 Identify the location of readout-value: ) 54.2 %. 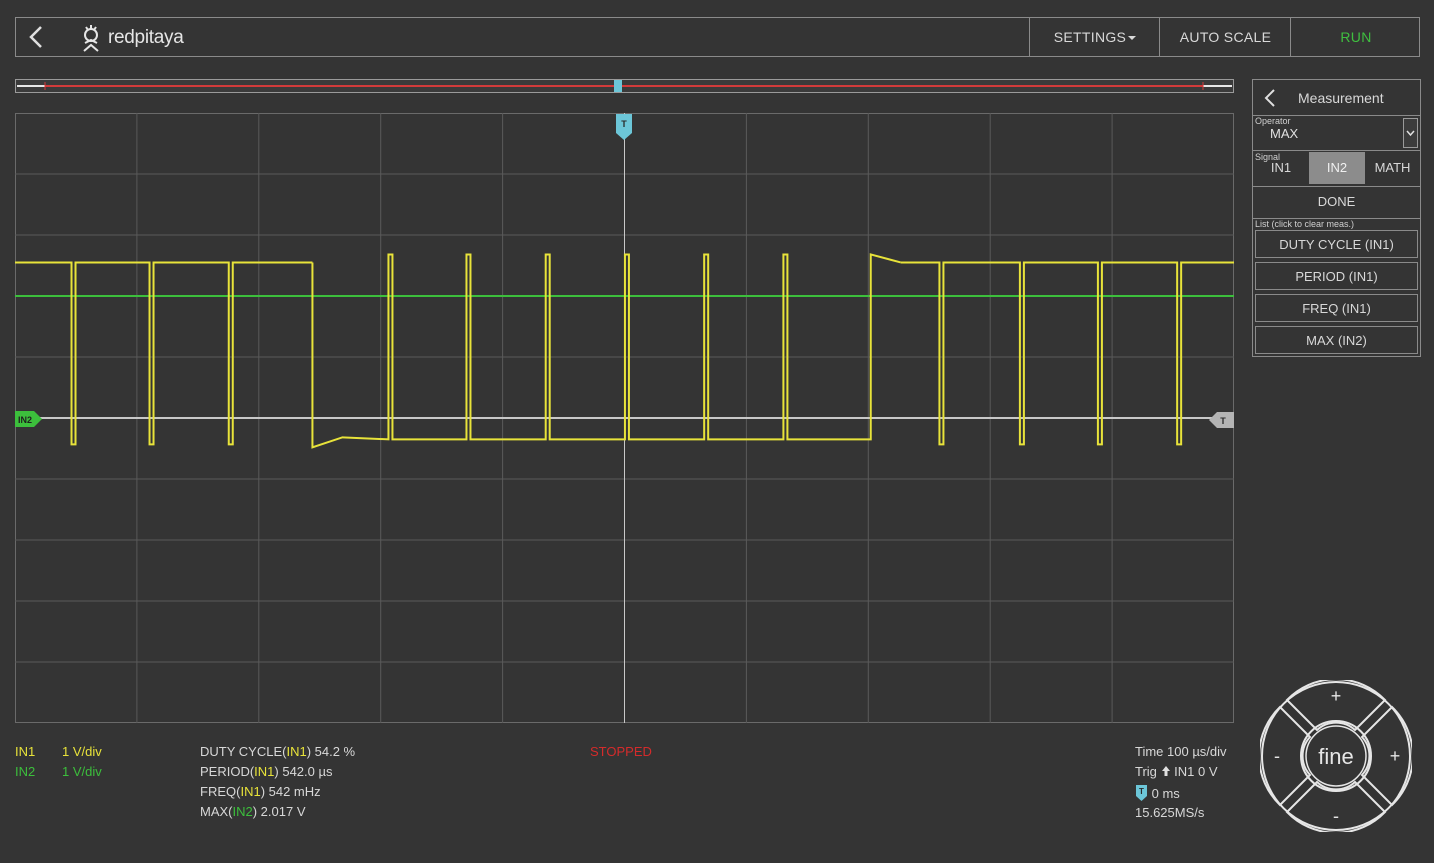
(331, 751).